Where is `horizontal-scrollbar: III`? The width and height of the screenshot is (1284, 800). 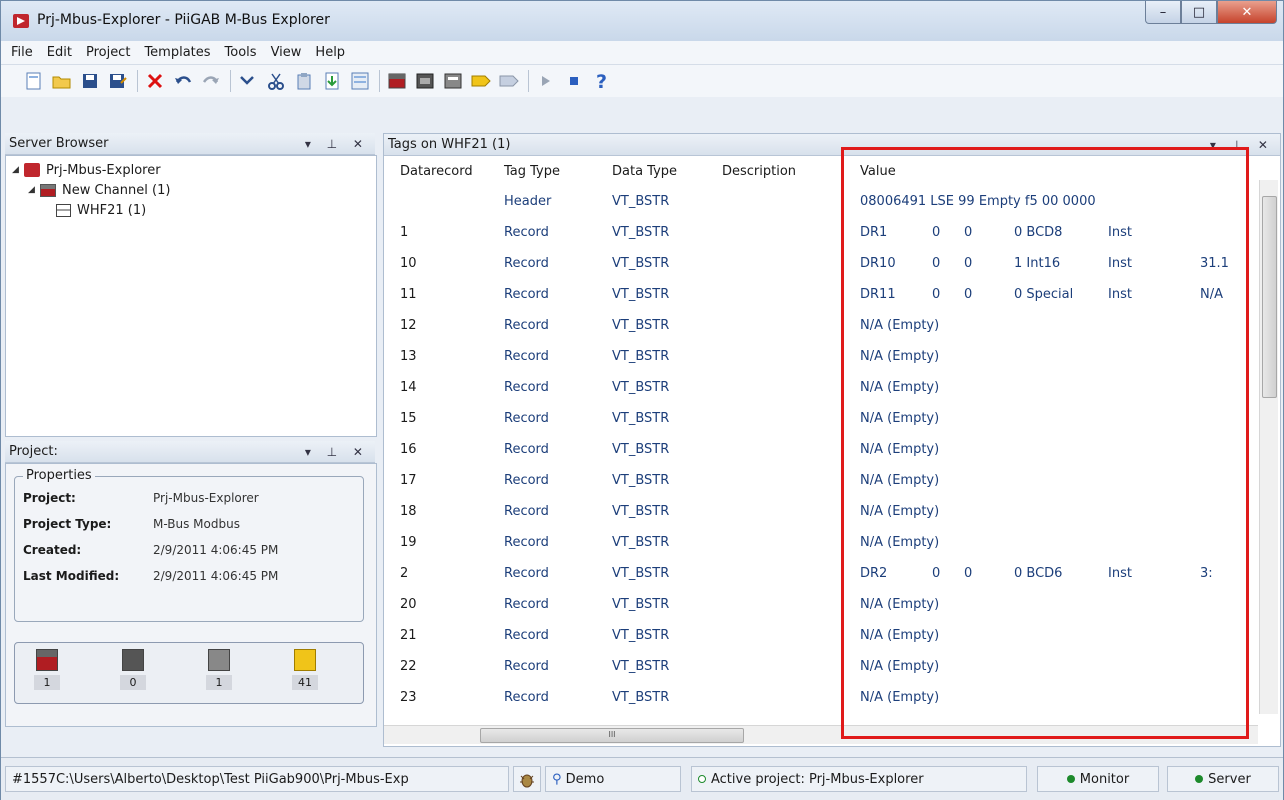
horizontal-scrollbar: III is located at coordinates (821, 734).